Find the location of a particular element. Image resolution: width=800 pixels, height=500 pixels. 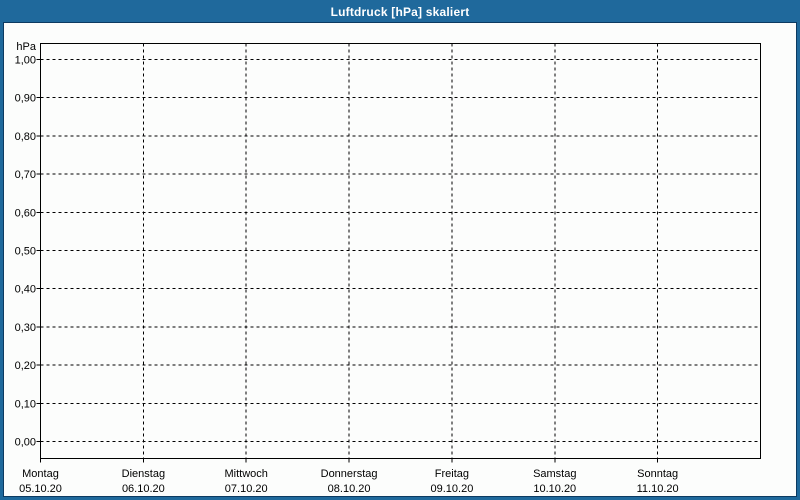

y-tick-label: 1,00 is located at coordinates (25, 61).